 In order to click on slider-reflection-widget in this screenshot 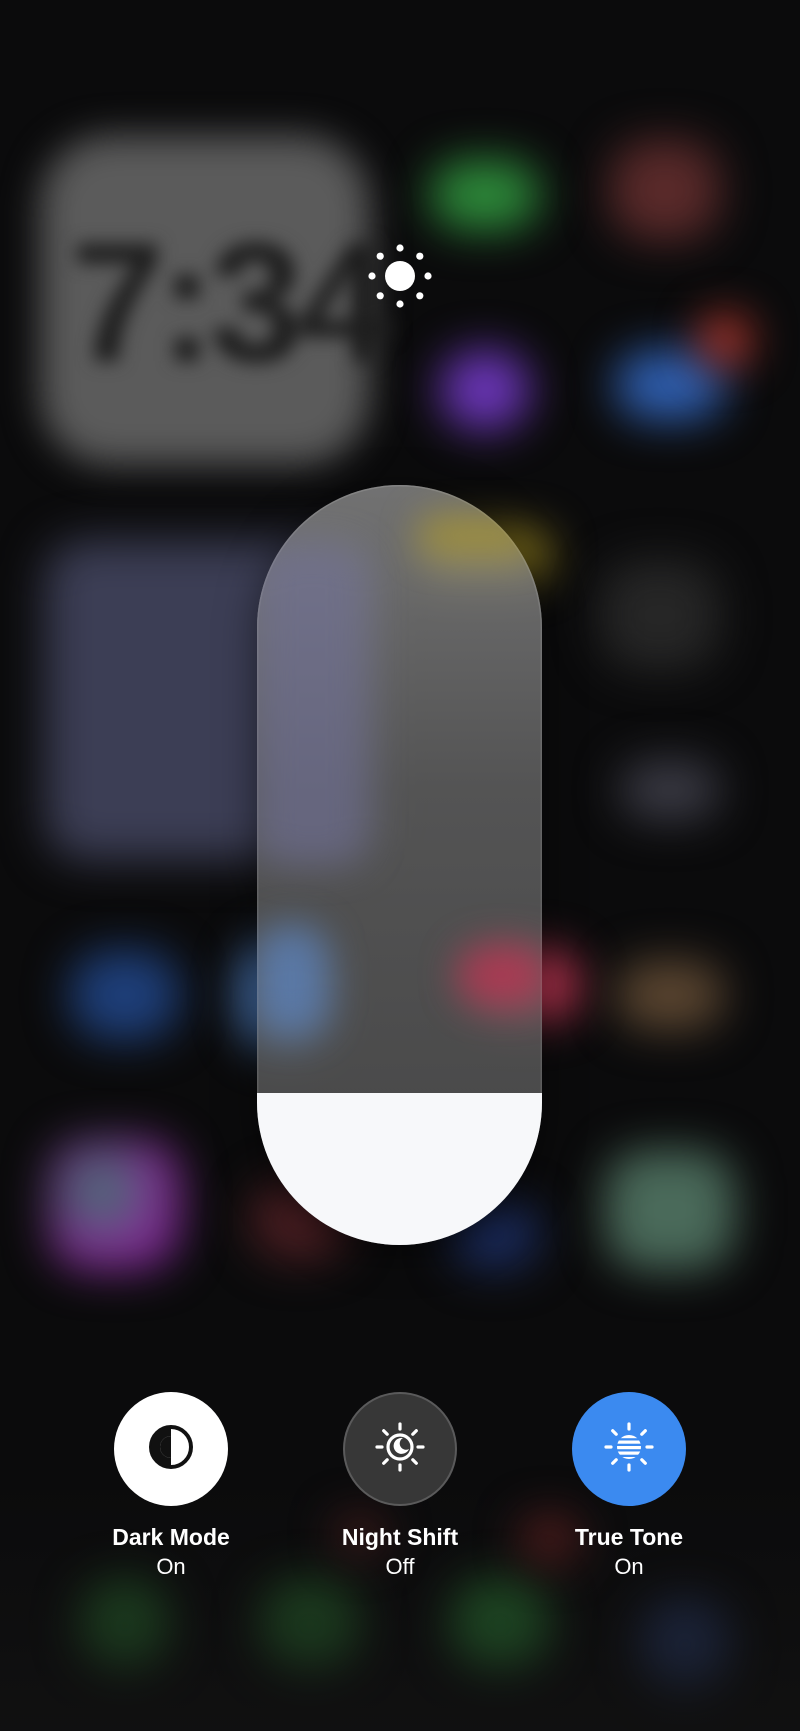, I will do `click(312, 705)`.